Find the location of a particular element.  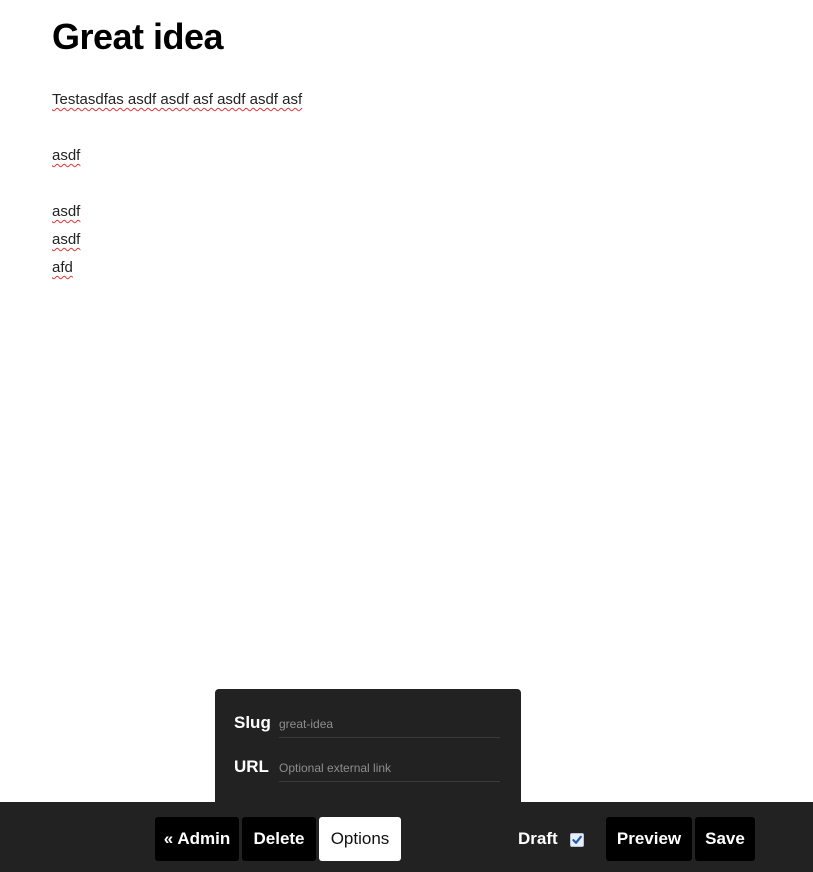

body-line: afd is located at coordinates (62, 267).